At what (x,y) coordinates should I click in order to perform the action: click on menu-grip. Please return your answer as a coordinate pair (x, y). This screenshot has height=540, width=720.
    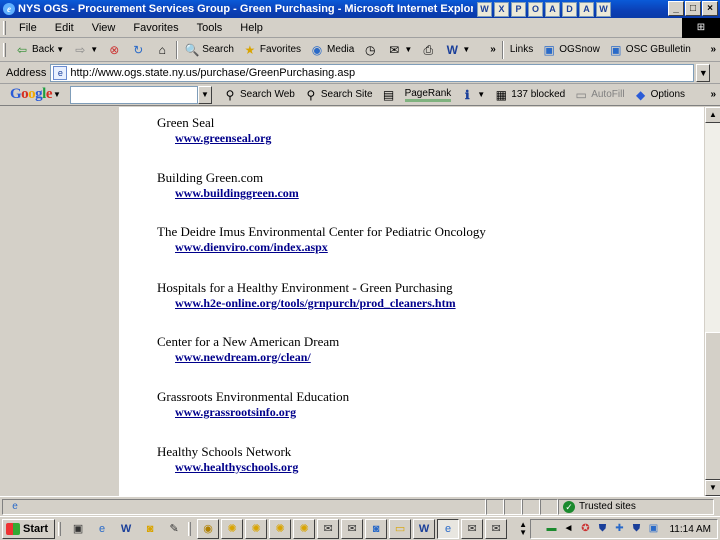
    Looking at the image, I should click on (4, 27).